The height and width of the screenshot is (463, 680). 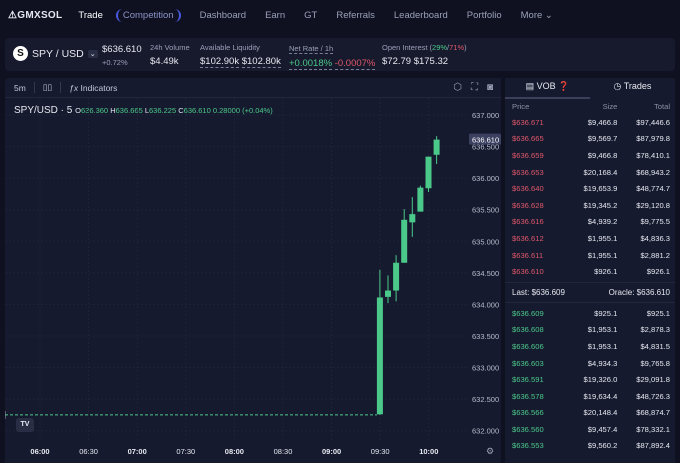 What do you see at coordinates (92, 53) in the screenshot?
I see `chevron-down-icon: ⌄` at bounding box center [92, 53].